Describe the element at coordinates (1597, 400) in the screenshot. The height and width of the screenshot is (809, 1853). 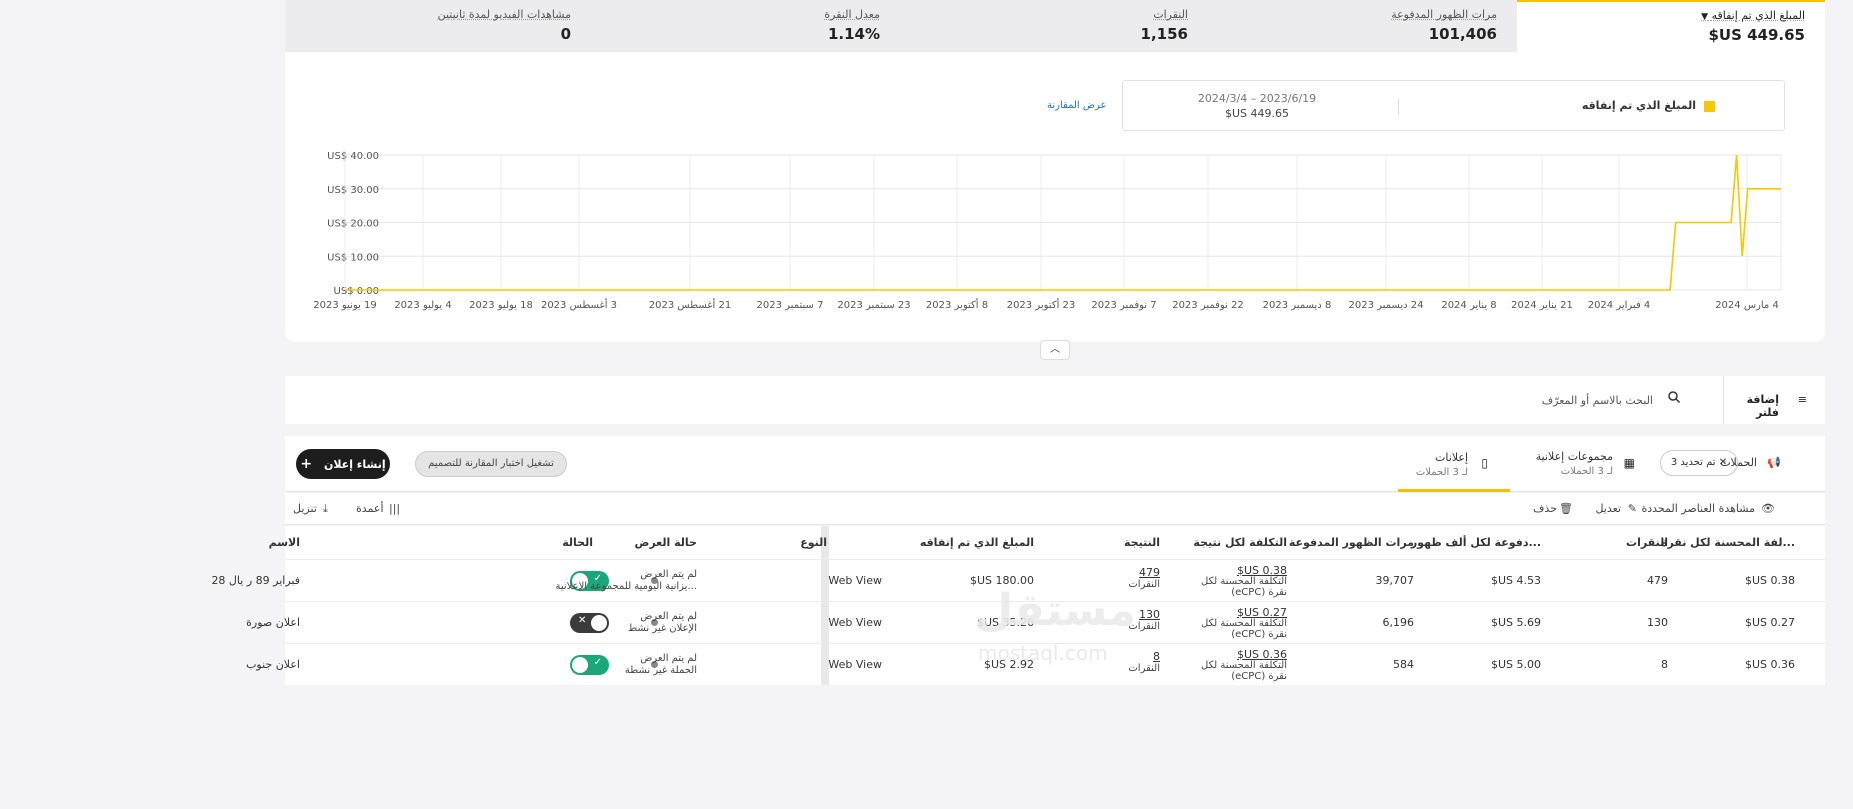
I see `search-input: البحث بالاسم أو المعرّف` at that location.